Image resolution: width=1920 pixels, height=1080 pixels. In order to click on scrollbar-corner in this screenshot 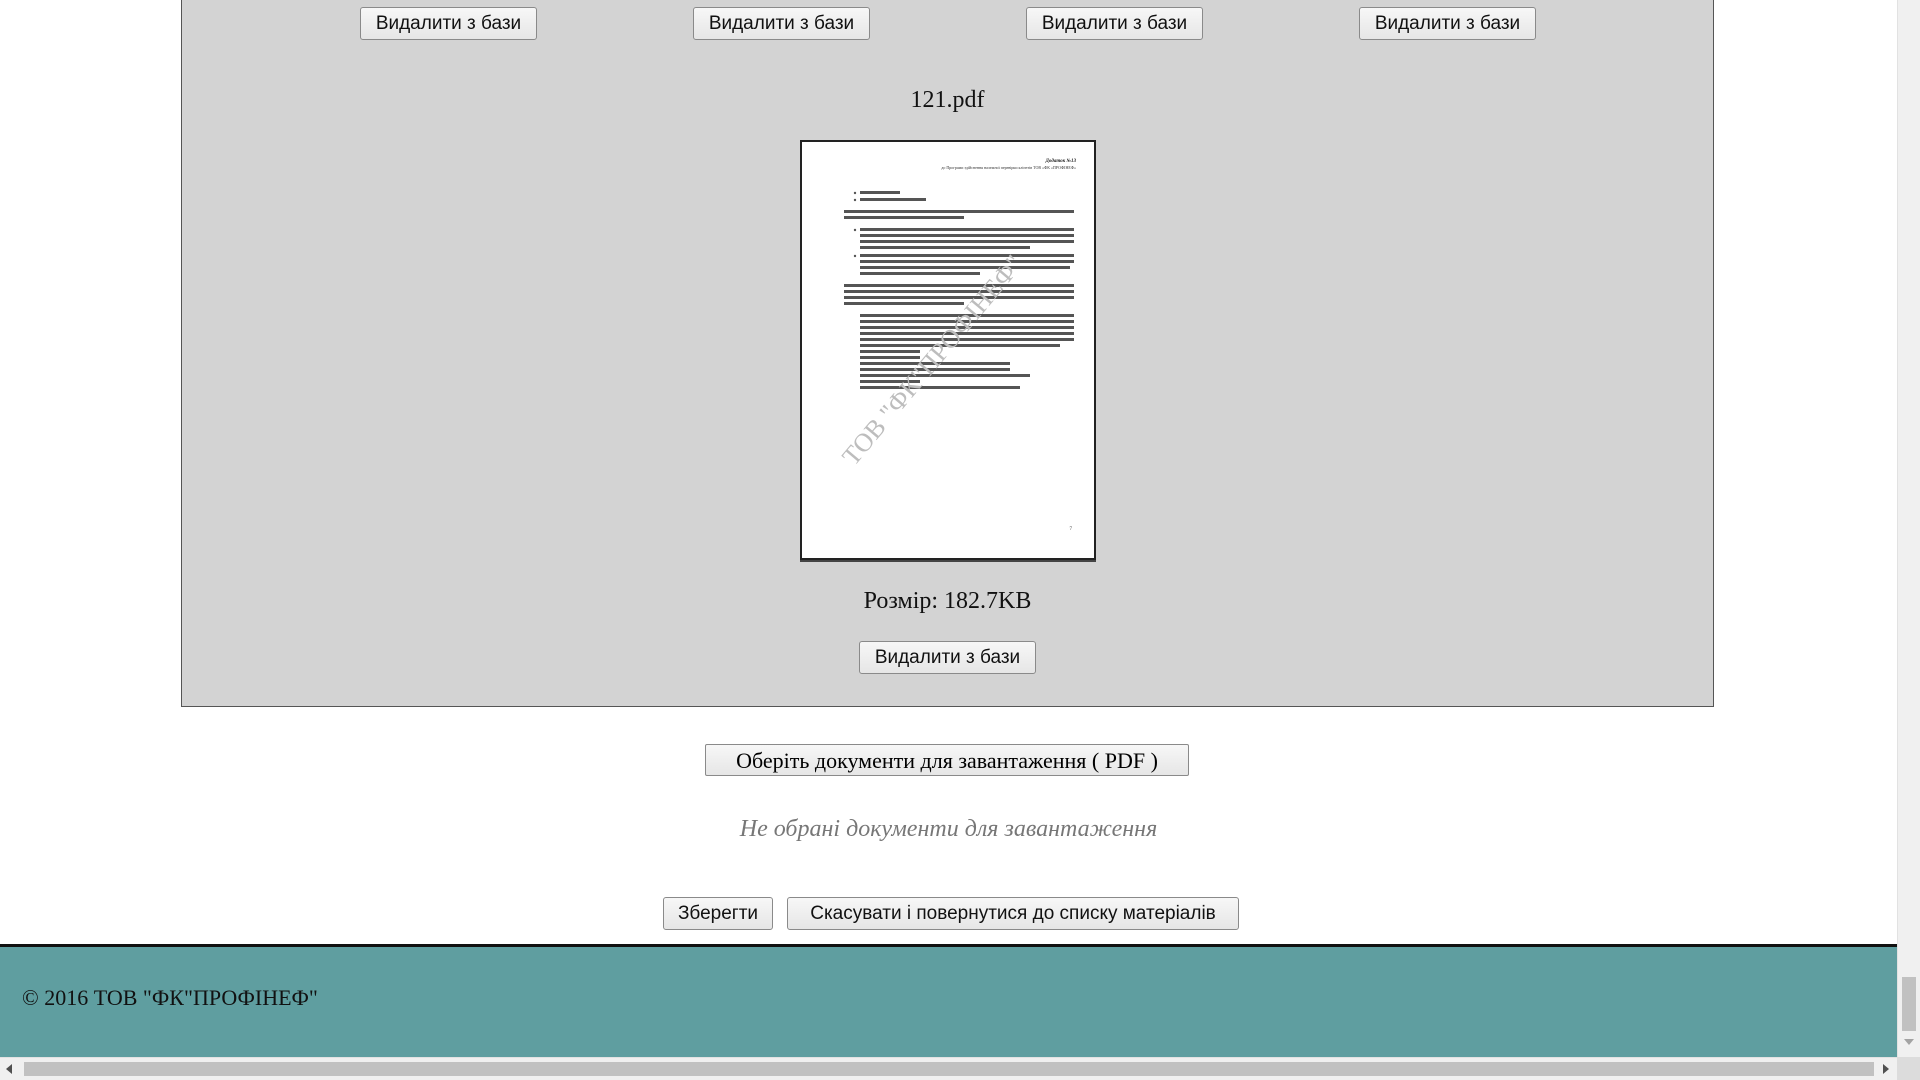, I will do `click(1908, 1068)`.